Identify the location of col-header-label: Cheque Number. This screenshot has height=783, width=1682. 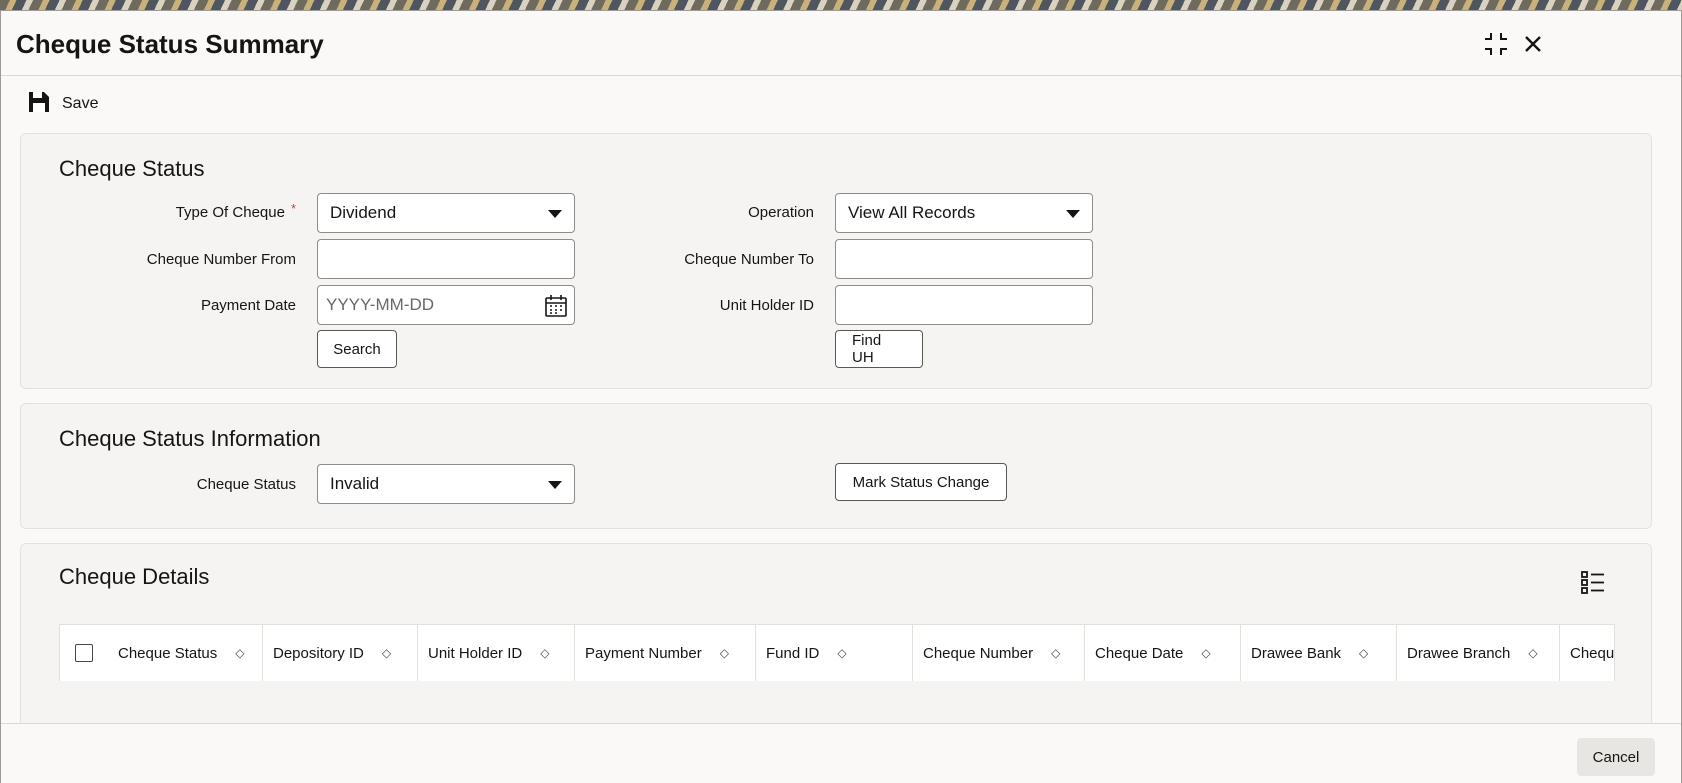
(978, 653).